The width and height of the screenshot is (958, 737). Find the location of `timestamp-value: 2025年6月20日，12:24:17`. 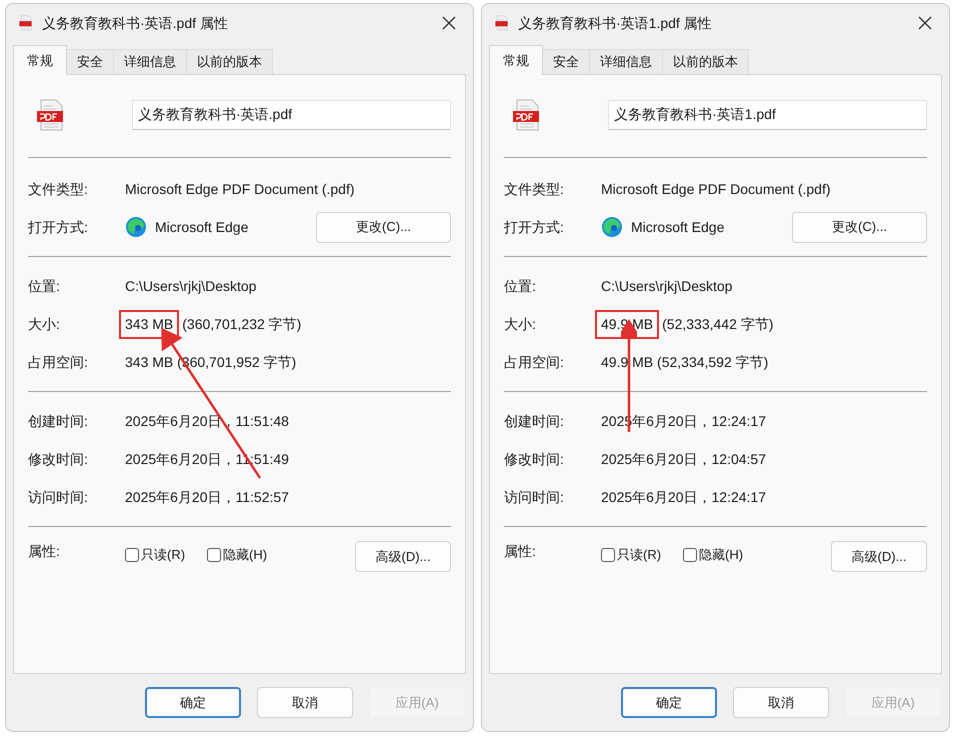

timestamp-value: 2025年6月20日，12:24:17 is located at coordinates (683, 497).